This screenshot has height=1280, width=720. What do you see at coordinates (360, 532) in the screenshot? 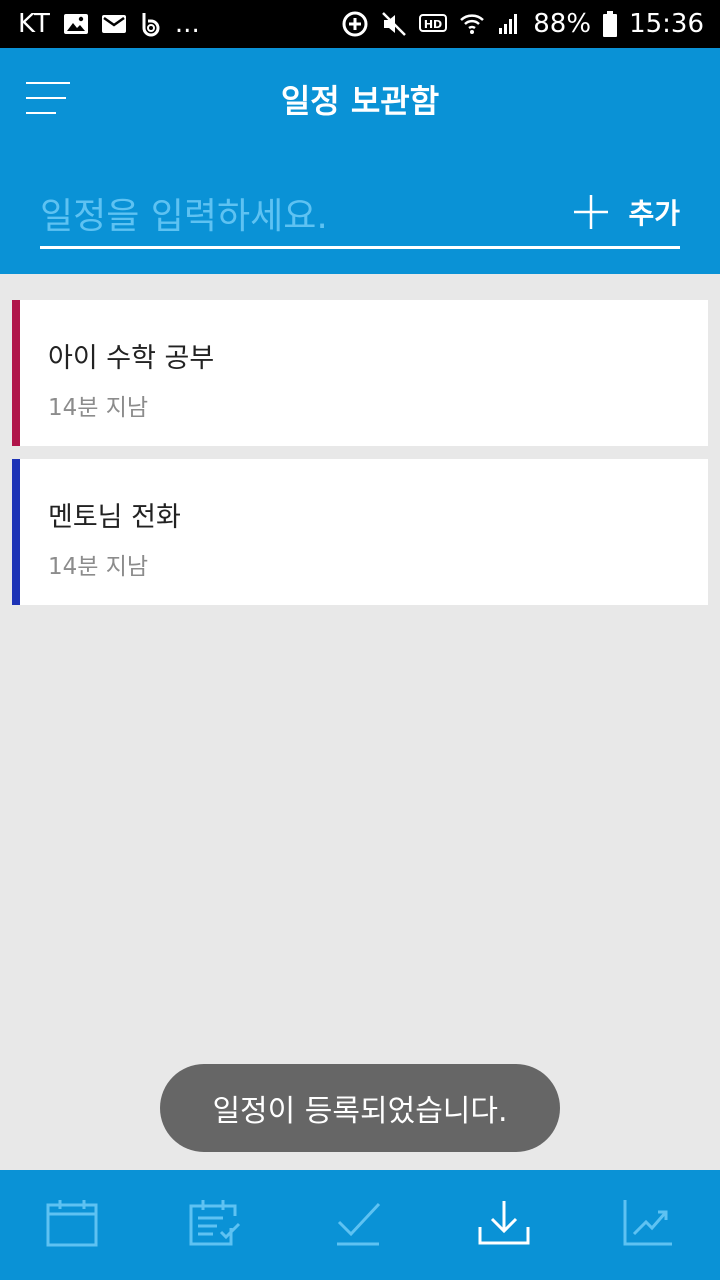
I see `schedule-item: 멘토님 전화 14분 지남` at bounding box center [360, 532].